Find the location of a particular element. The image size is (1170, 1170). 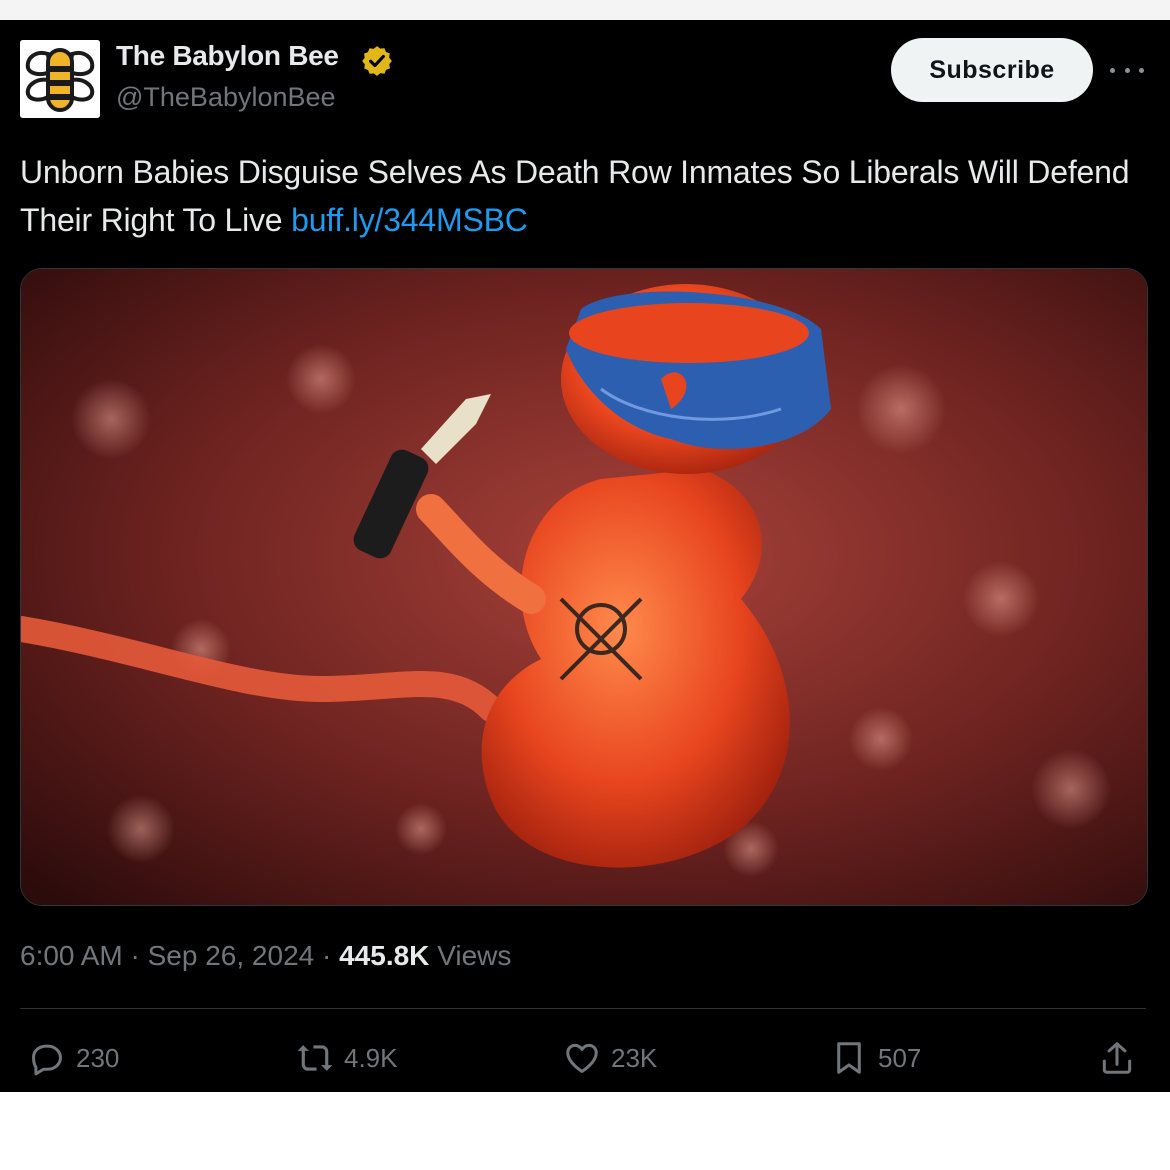

share-icon is located at coordinates (1117, 1058).